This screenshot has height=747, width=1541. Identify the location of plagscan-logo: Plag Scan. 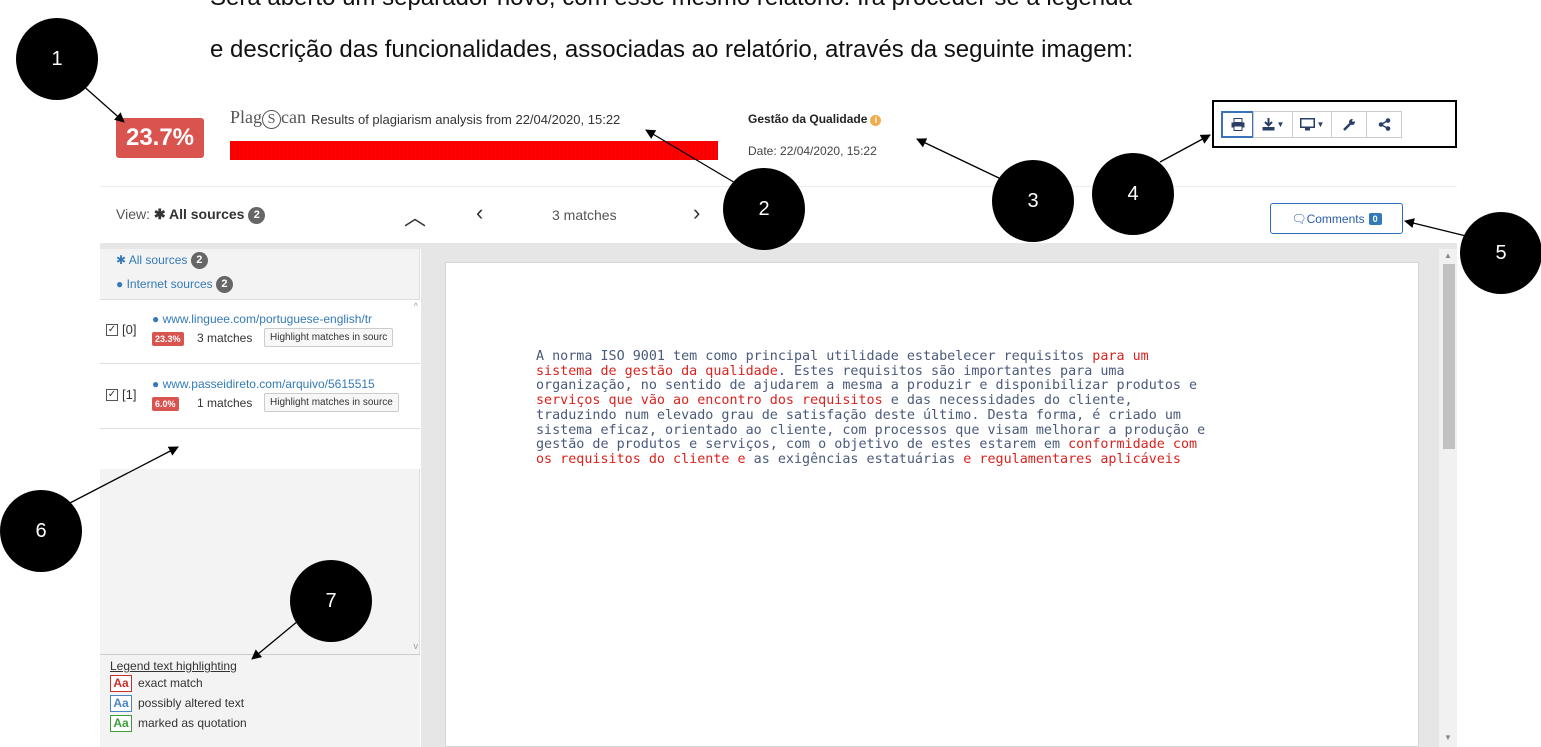
(268, 118).